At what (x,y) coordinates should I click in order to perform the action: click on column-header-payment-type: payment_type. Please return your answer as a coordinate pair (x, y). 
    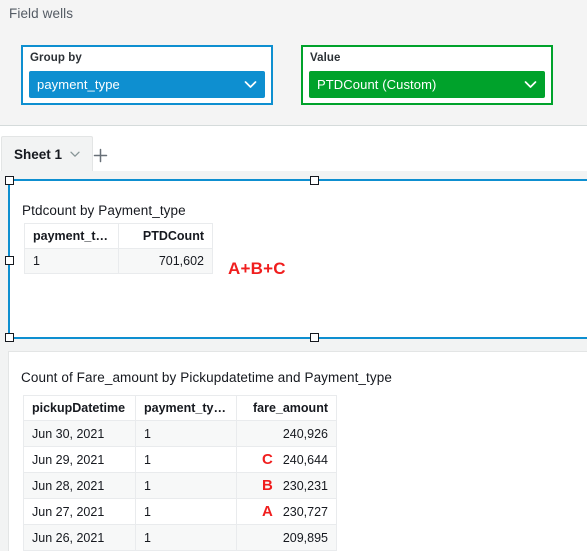
    Looking at the image, I should click on (186, 408).